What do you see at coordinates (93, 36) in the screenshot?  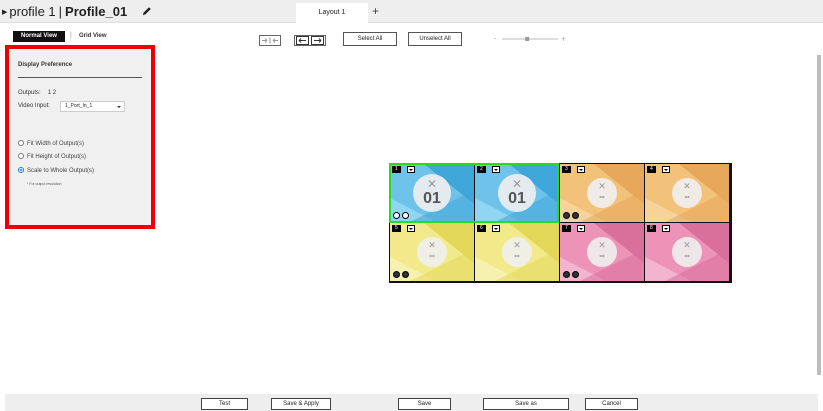 I see `grid-view-button: Grid View` at bounding box center [93, 36].